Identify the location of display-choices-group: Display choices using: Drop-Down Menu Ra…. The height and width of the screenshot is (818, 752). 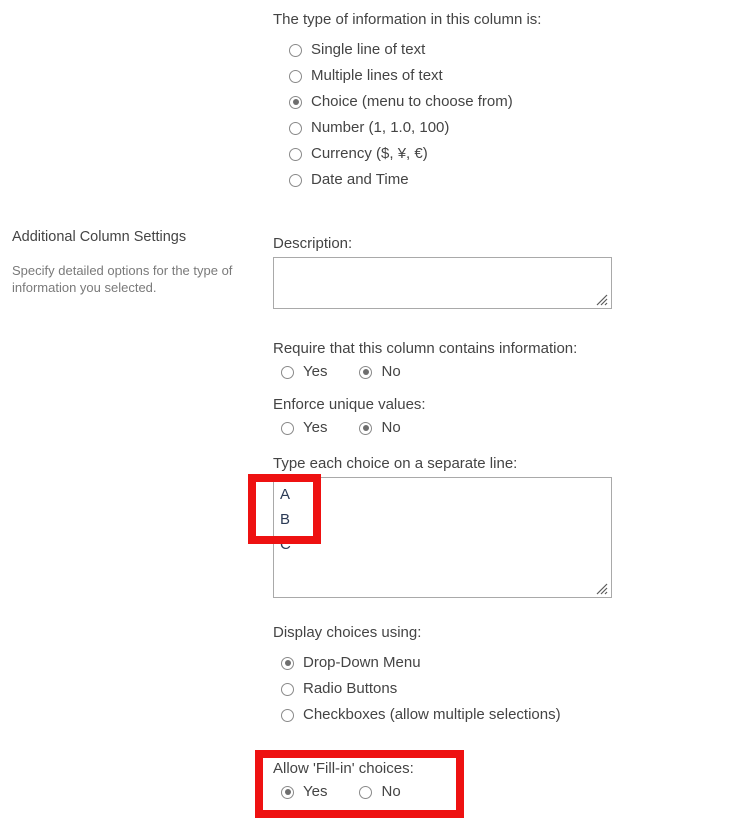
(417, 675).